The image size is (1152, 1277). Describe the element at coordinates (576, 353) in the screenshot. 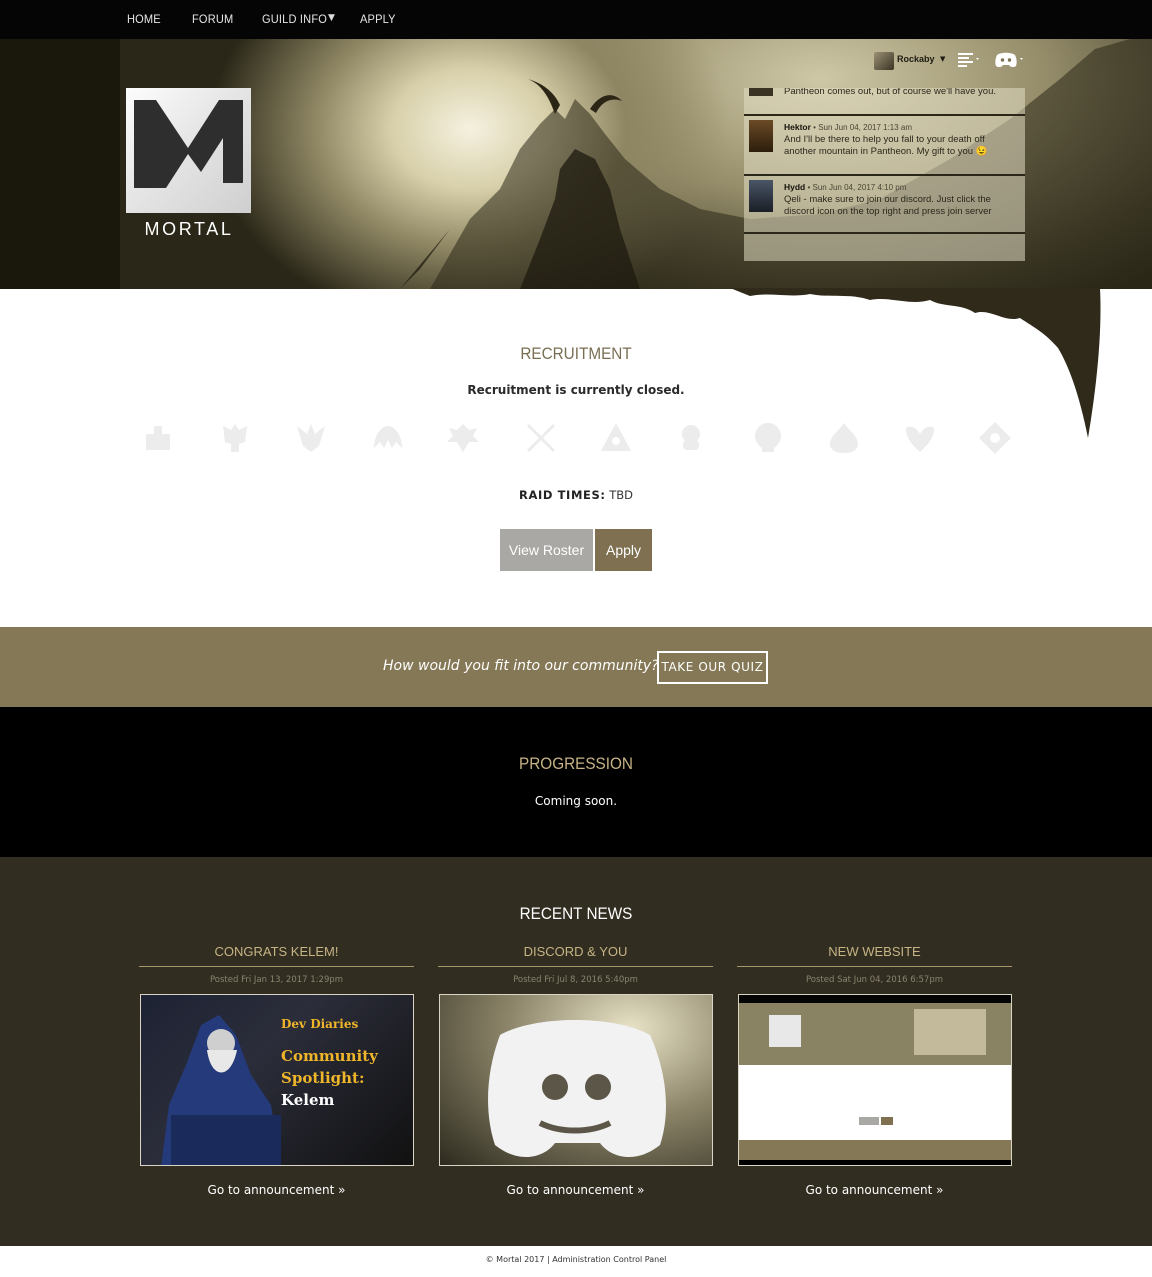

I see `recruitment-title: RECRUITMENT` at that location.